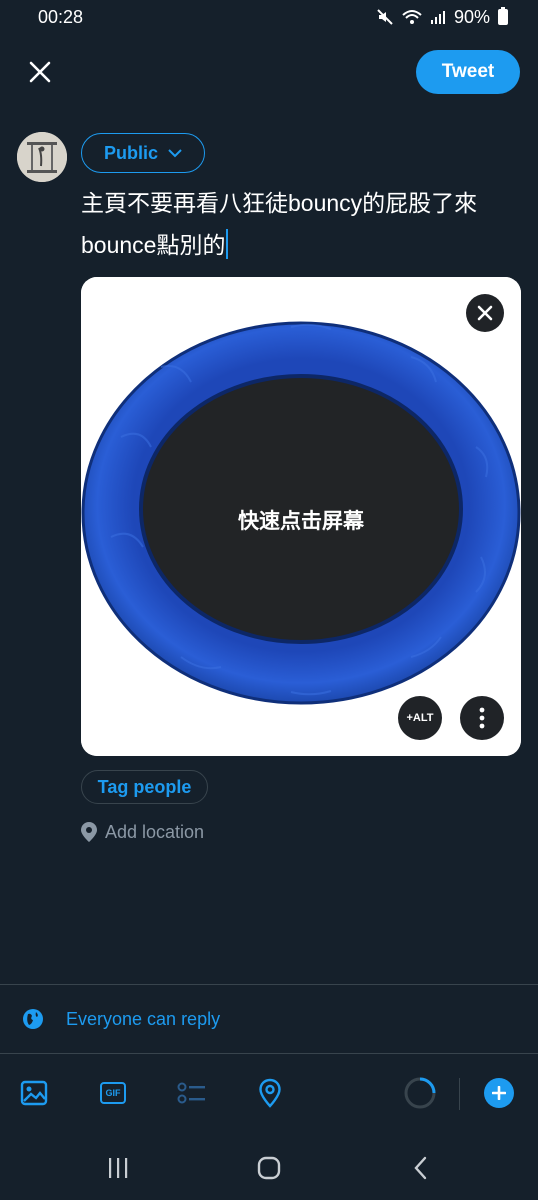  Describe the element at coordinates (438, 17) in the screenshot. I see `signal-icon` at that location.